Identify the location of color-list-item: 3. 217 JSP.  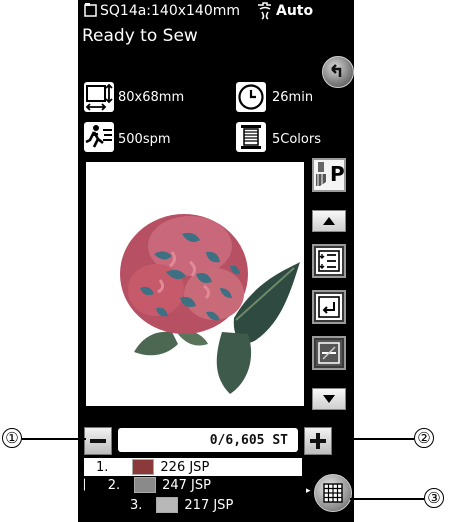
(193, 505).